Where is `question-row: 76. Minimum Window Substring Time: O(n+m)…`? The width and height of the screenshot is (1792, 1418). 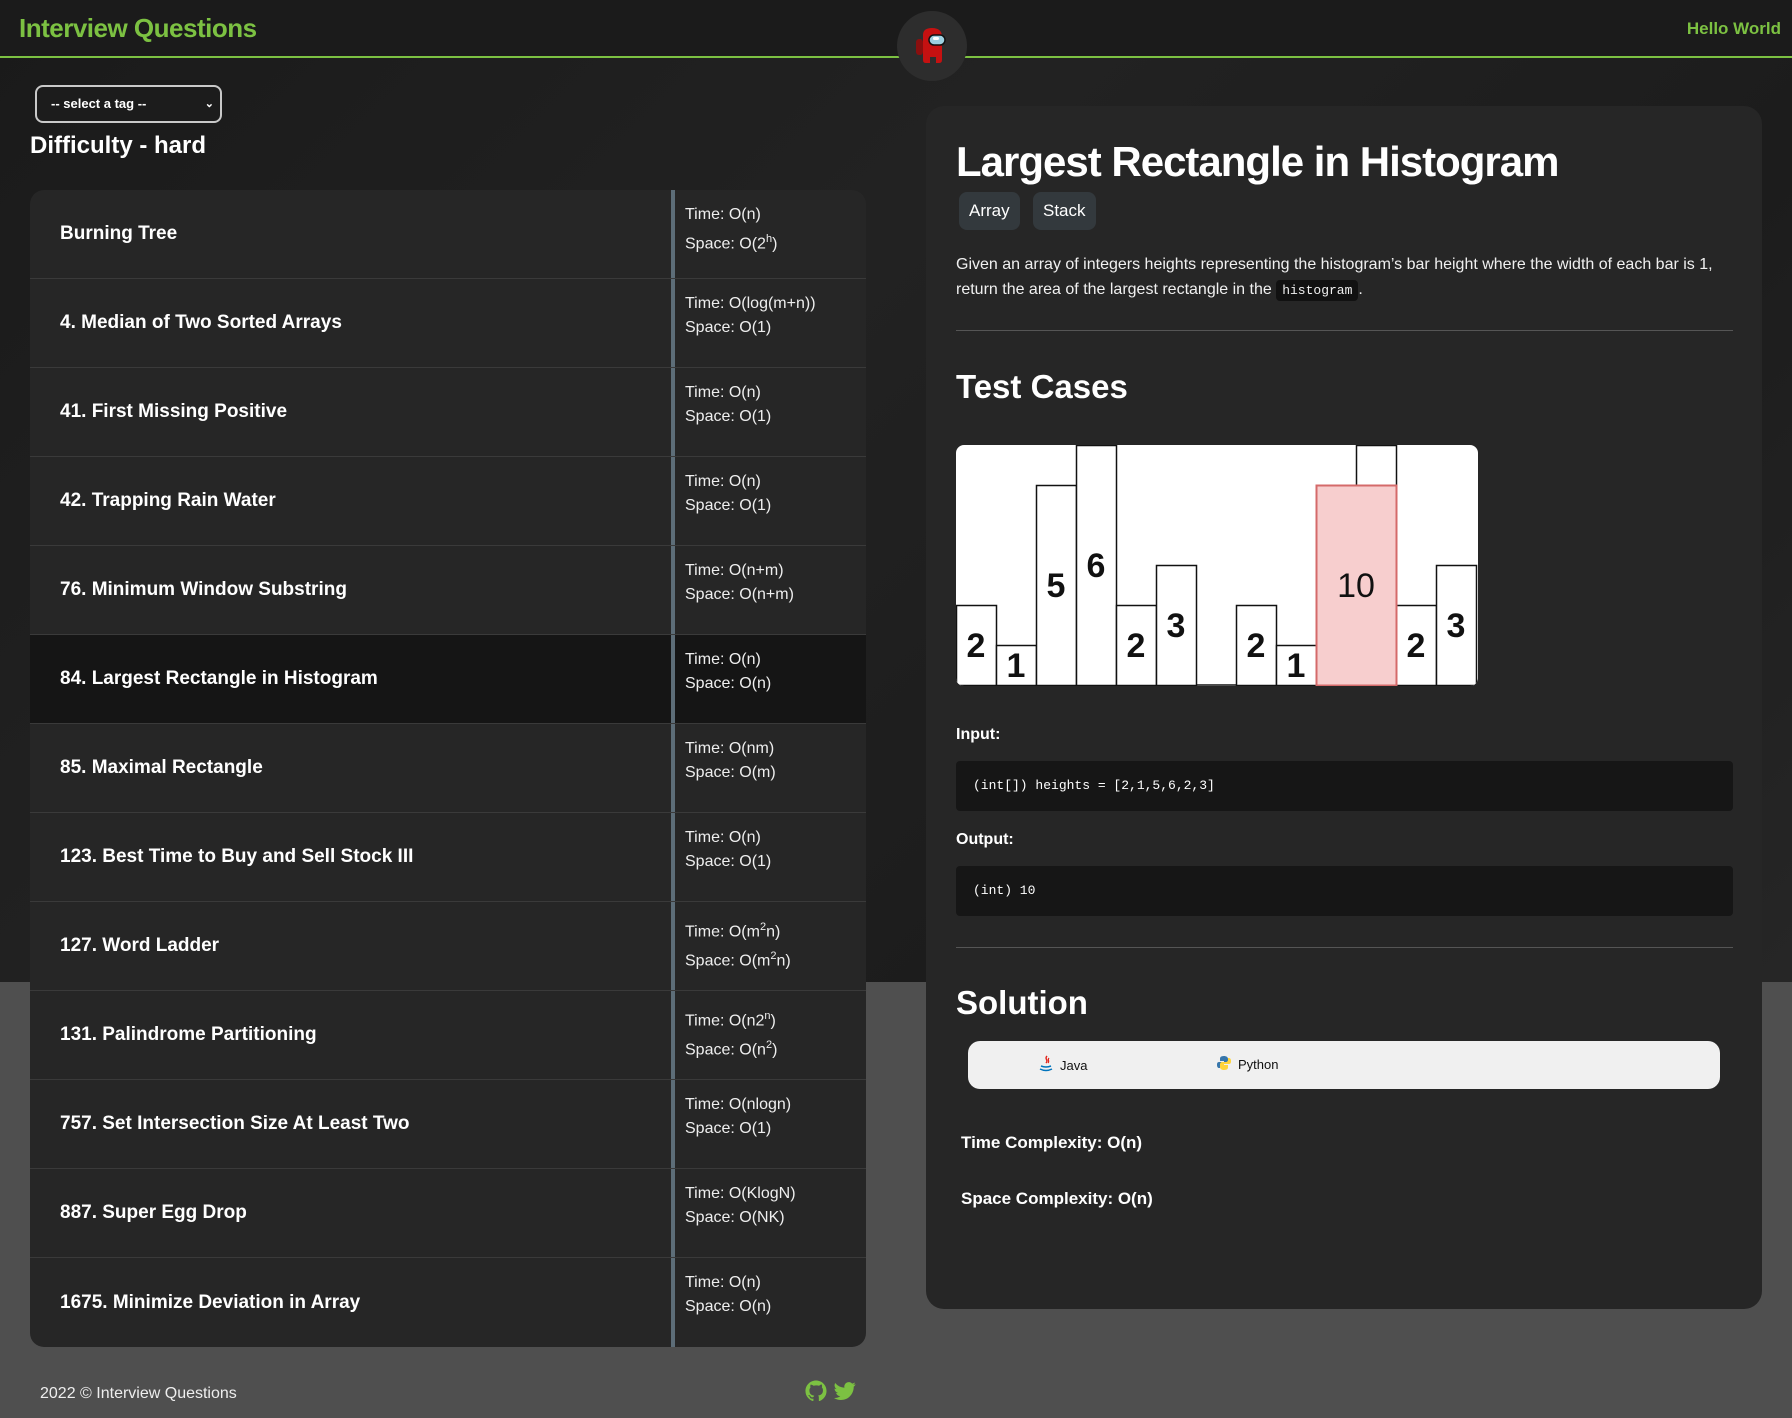
question-row: 76. Minimum Window Substring Time: O(n+m)… is located at coordinates (448, 590).